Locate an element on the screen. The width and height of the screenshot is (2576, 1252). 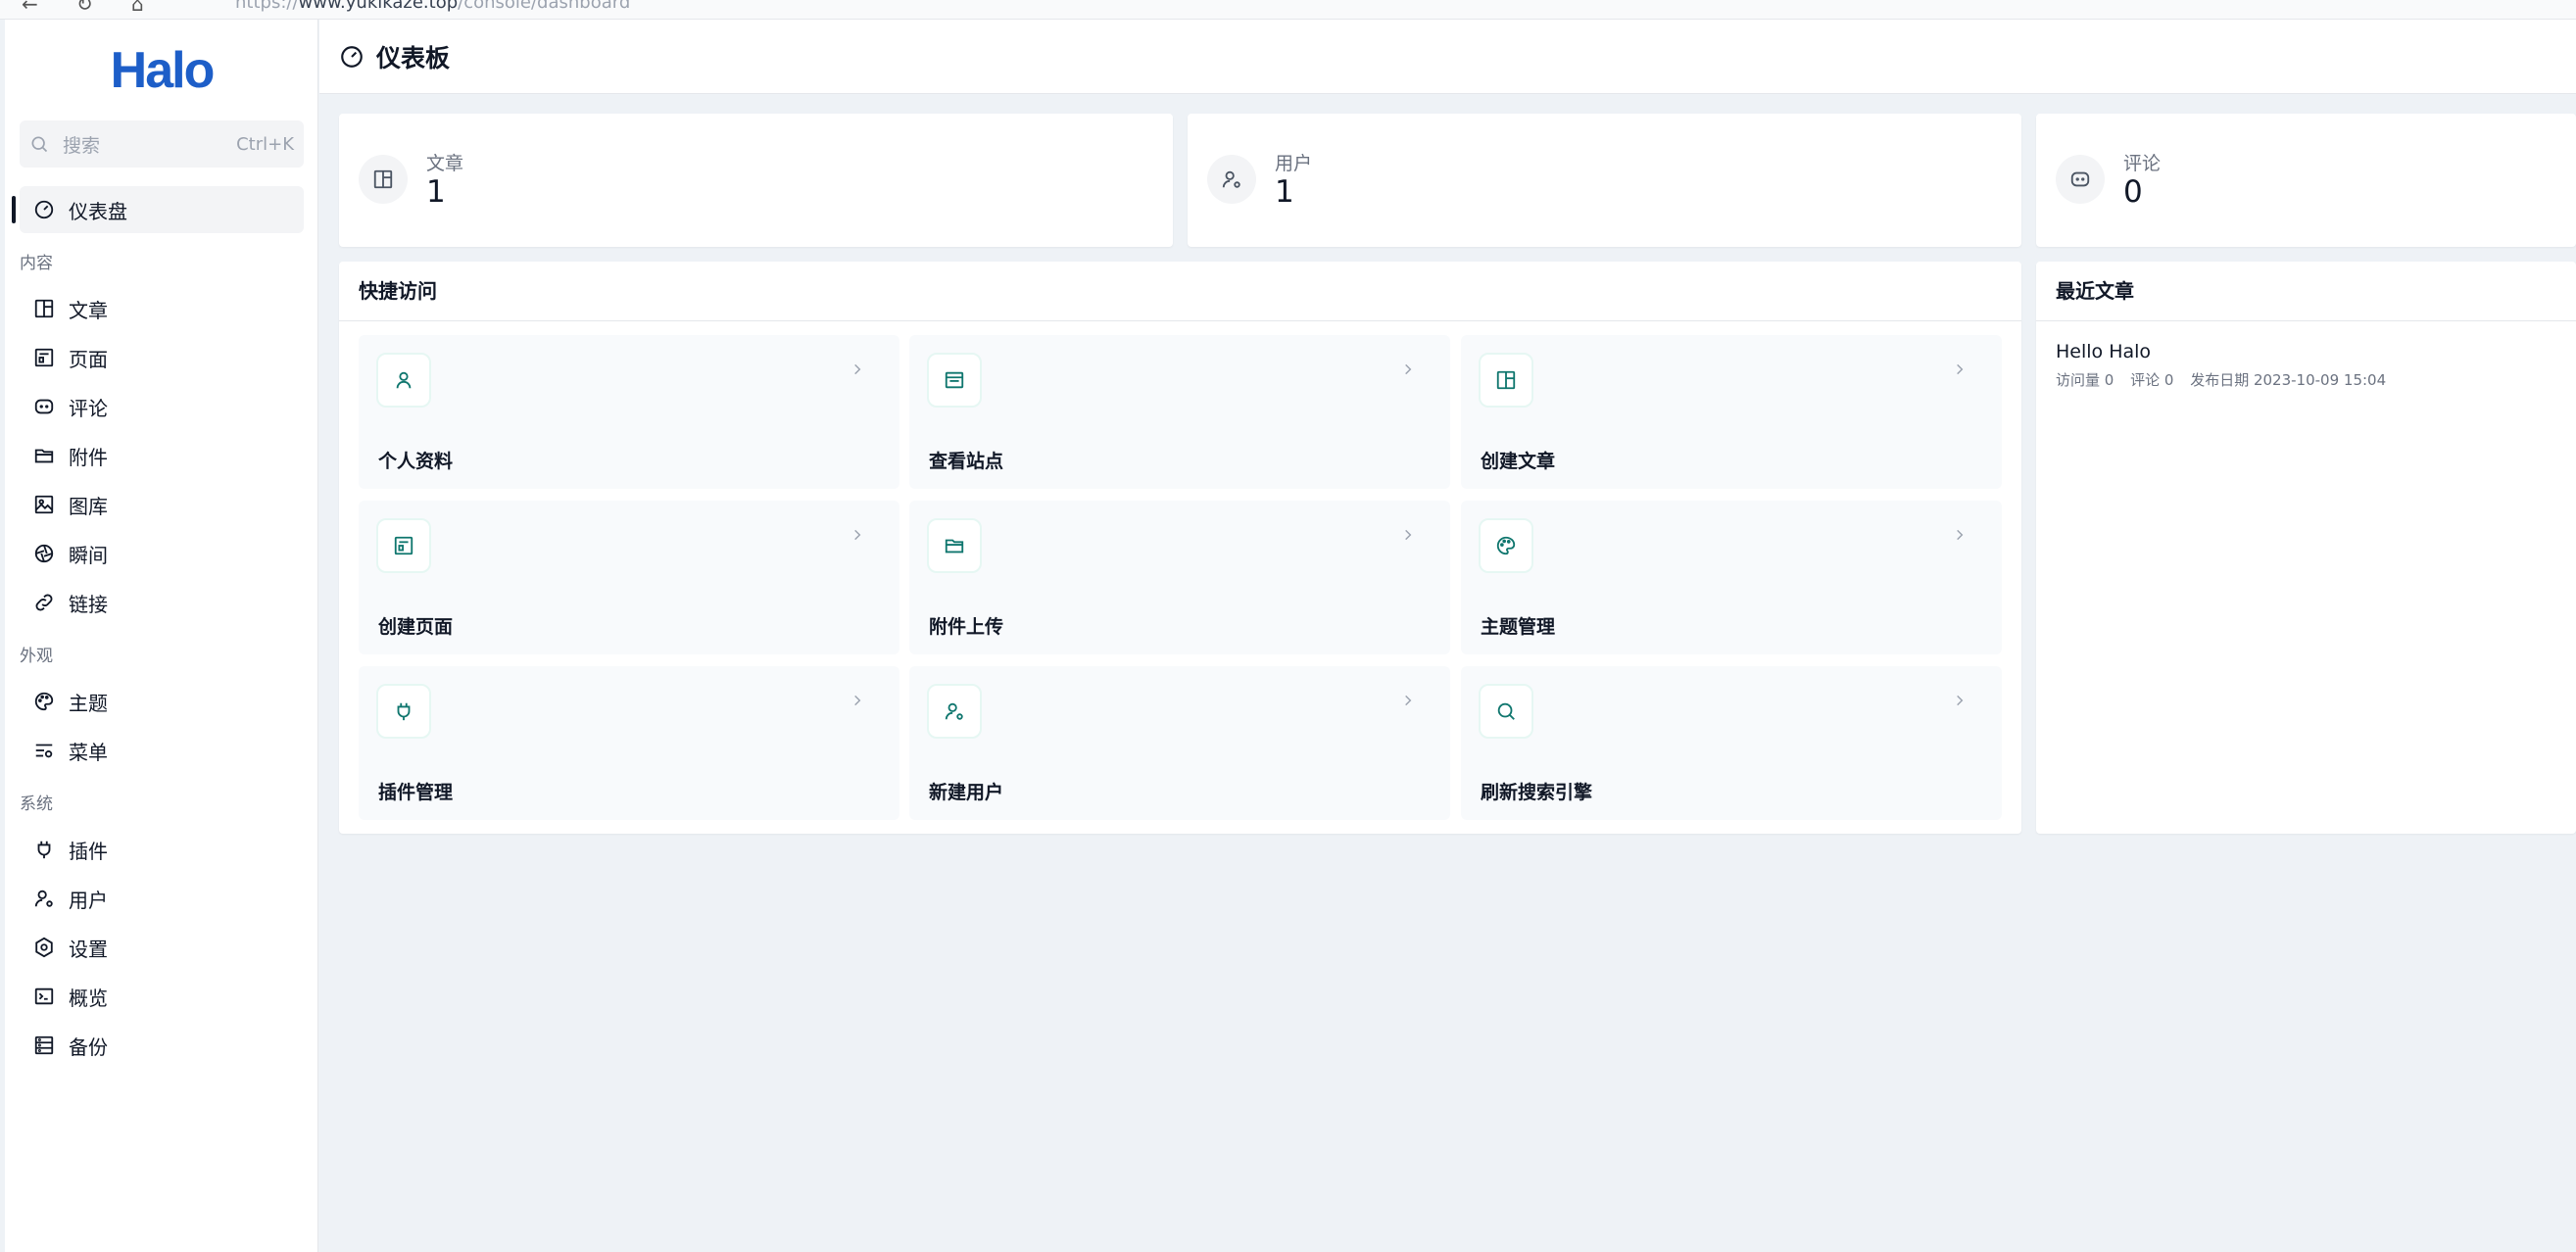
page-header: 仪表板 is located at coordinates (1447, 57).